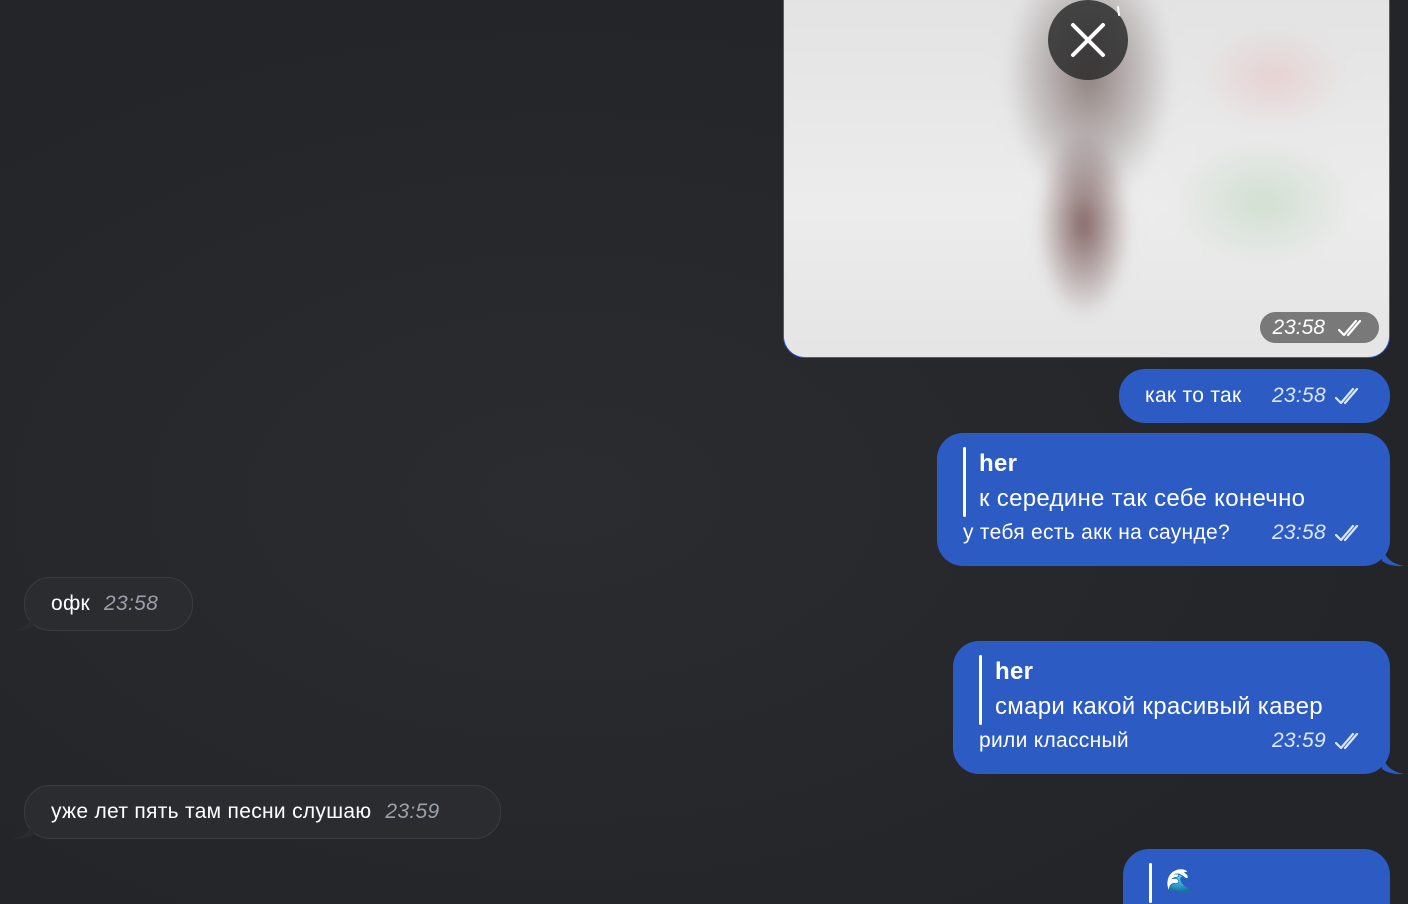 The width and height of the screenshot is (1408, 904). I want to click on incoming-message: уже лет пять там песни слушаю 23:59, so click(262, 812).